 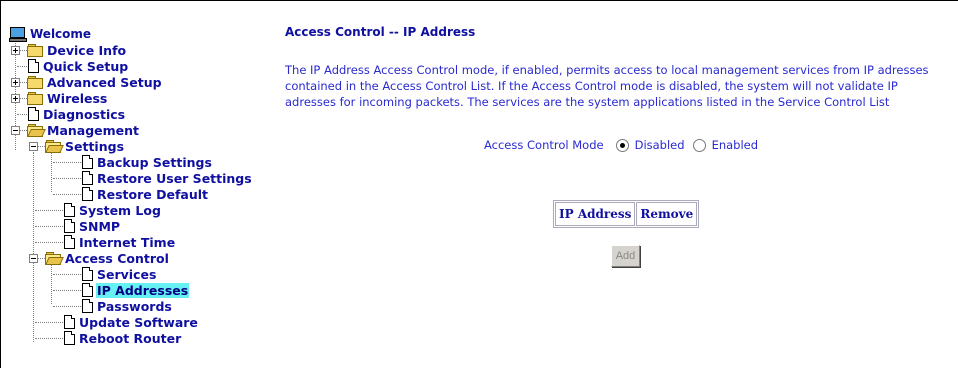 I want to click on tree-label-device-info: Device Info, so click(x=86, y=50).